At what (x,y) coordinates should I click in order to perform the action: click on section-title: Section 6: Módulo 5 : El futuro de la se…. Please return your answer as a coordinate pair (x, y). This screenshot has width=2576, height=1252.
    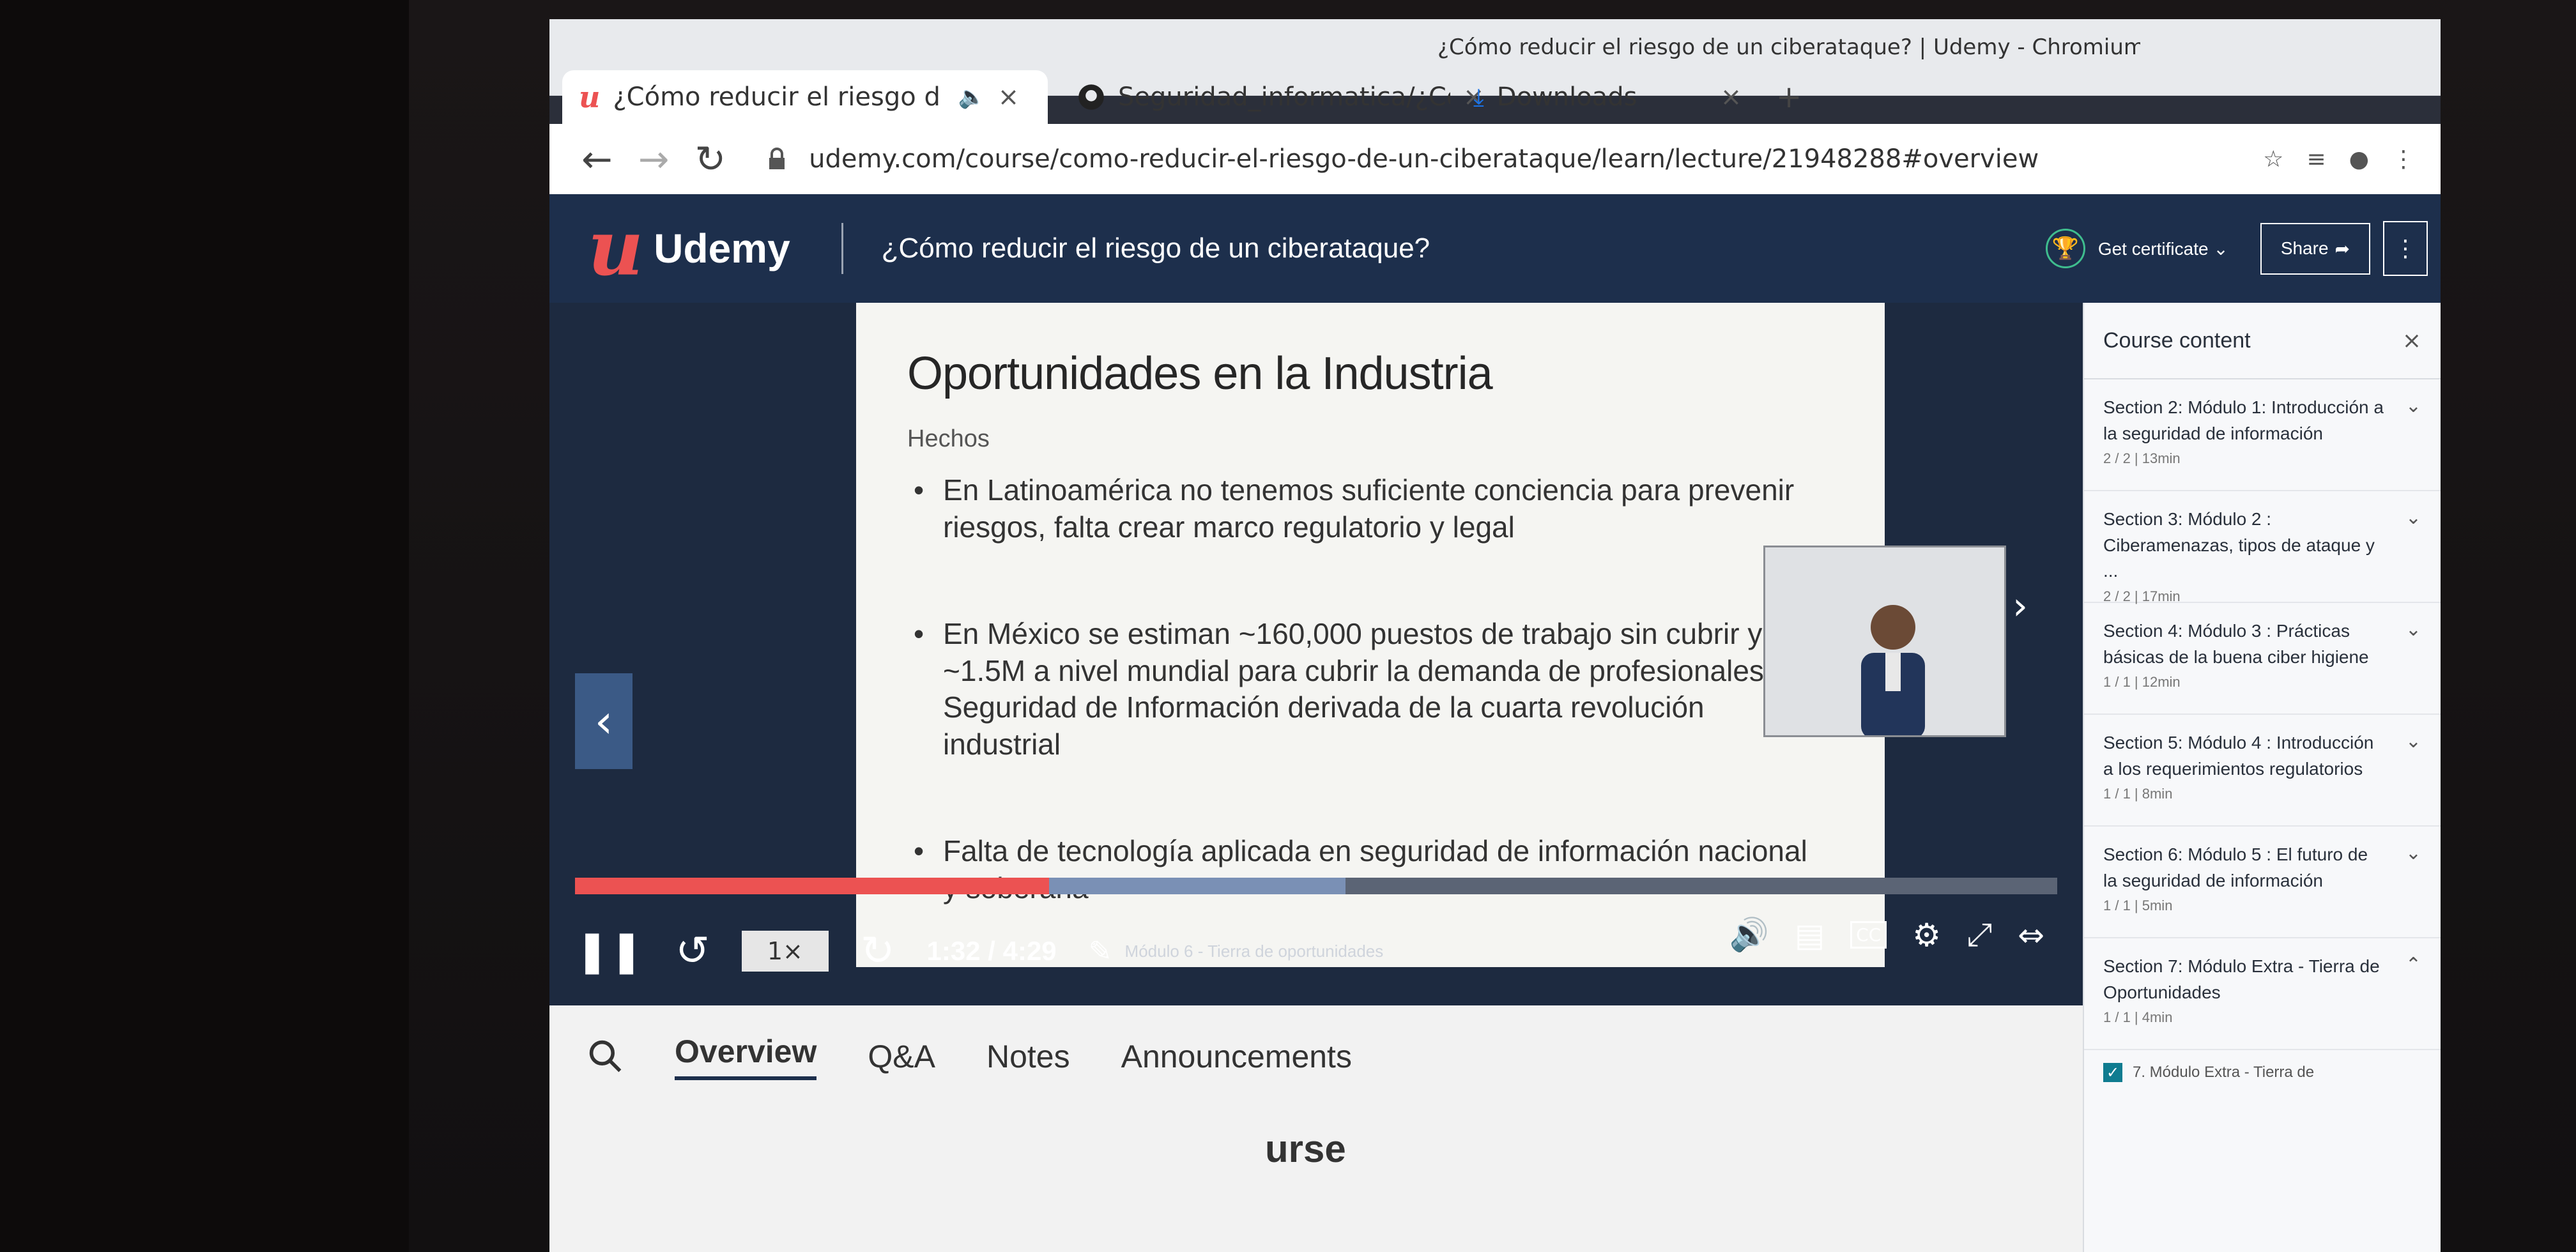
    Looking at the image, I should click on (2235, 867).